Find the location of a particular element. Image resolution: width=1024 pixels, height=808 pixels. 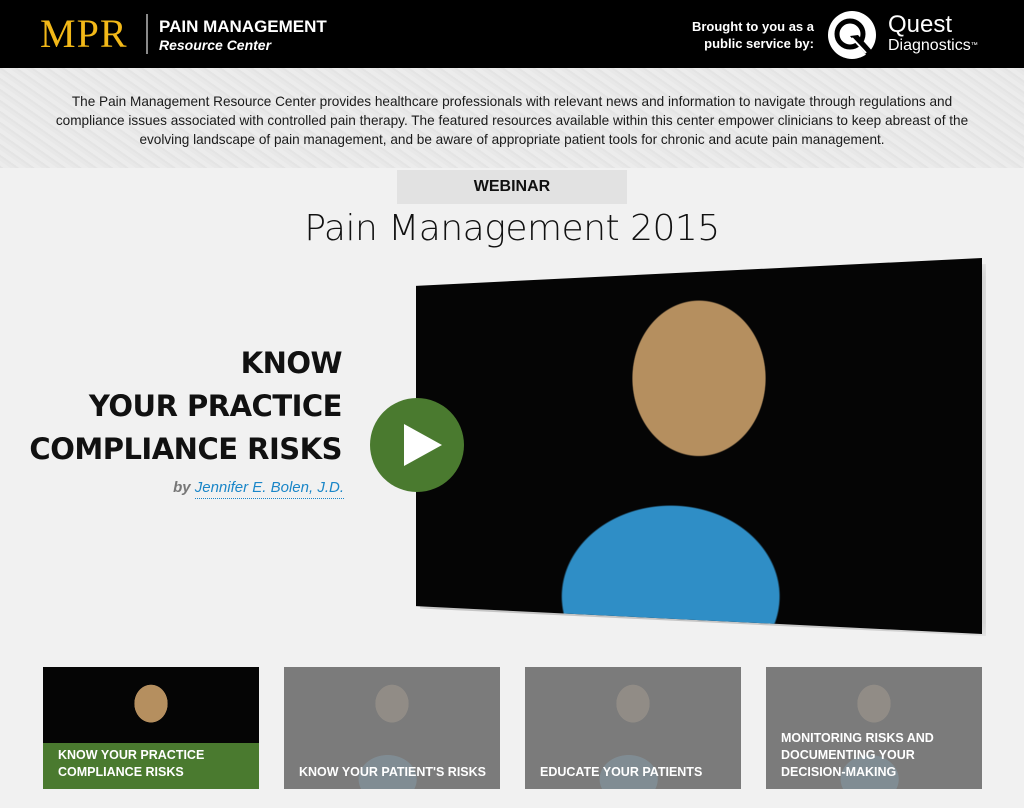

headline-line-2: YOUR PRACTICE is located at coordinates (215, 406).